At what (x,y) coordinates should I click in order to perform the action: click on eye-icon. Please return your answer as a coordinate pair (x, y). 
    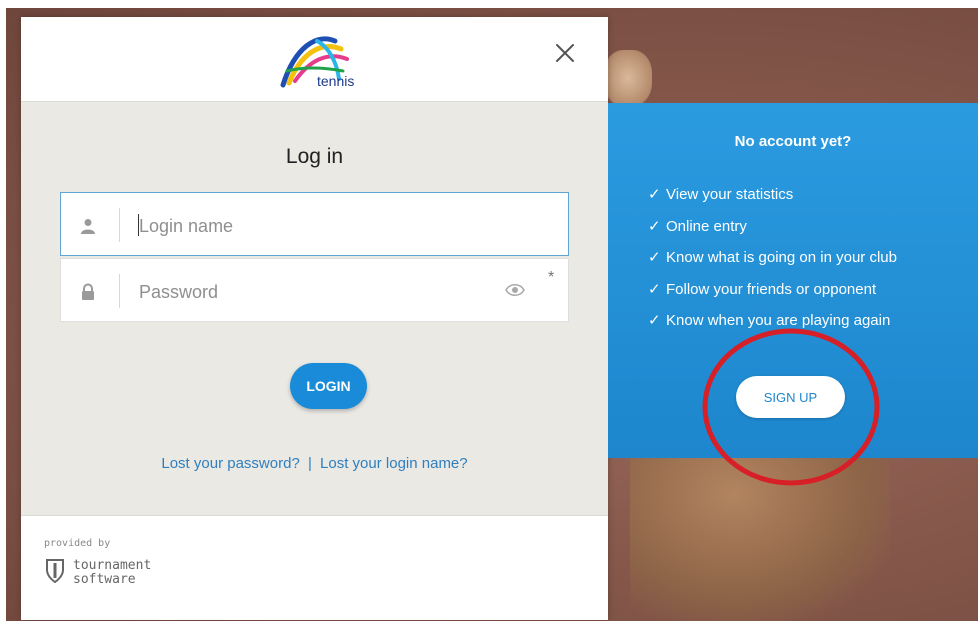
    Looking at the image, I should click on (515, 290).